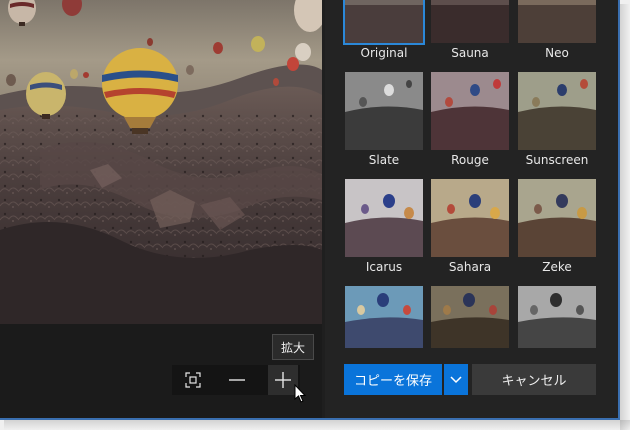 The image size is (630, 430). What do you see at coordinates (384, 267) in the screenshot?
I see `filter-label-icarus: Icarus` at bounding box center [384, 267].